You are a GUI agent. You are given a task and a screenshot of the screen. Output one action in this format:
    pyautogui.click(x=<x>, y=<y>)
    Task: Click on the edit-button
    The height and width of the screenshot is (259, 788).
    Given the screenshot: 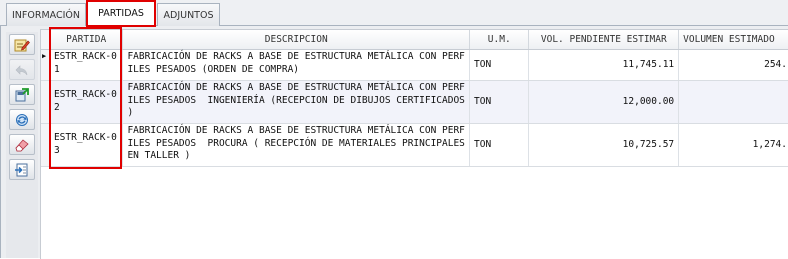 What is the action you would take?
    pyautogui.click(x=22, y=44)
    